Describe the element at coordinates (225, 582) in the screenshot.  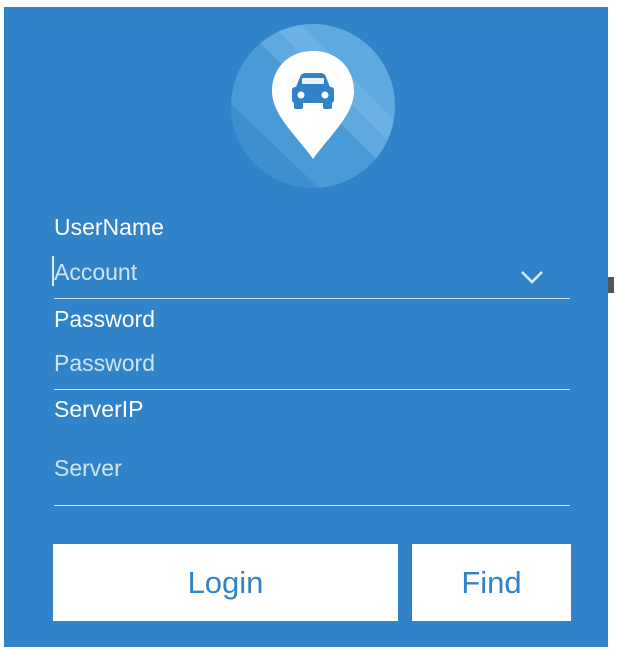
I see `login-button: Login` at that location.